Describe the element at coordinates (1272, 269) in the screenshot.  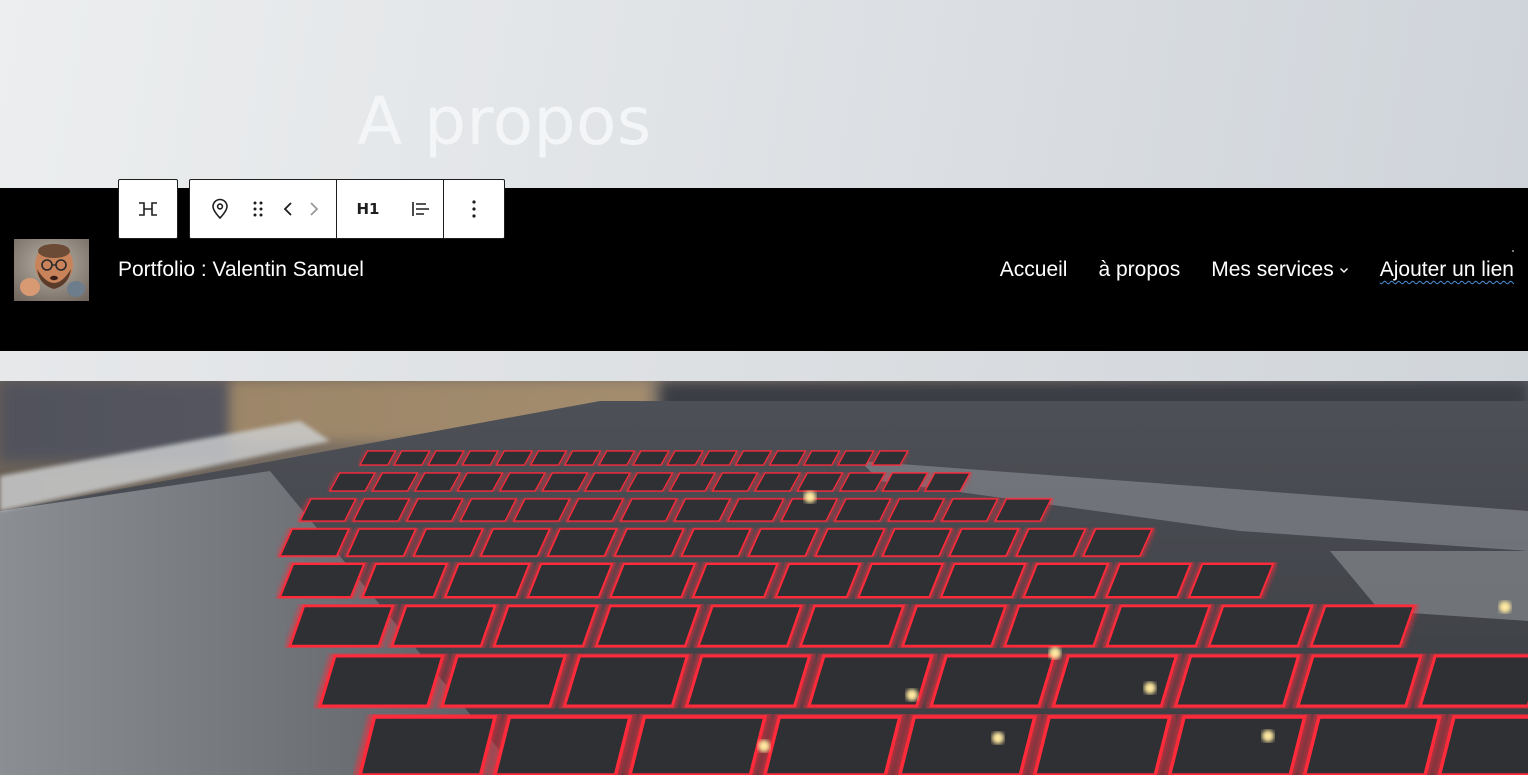
I see `nav-item-label: Mes services` at that location.